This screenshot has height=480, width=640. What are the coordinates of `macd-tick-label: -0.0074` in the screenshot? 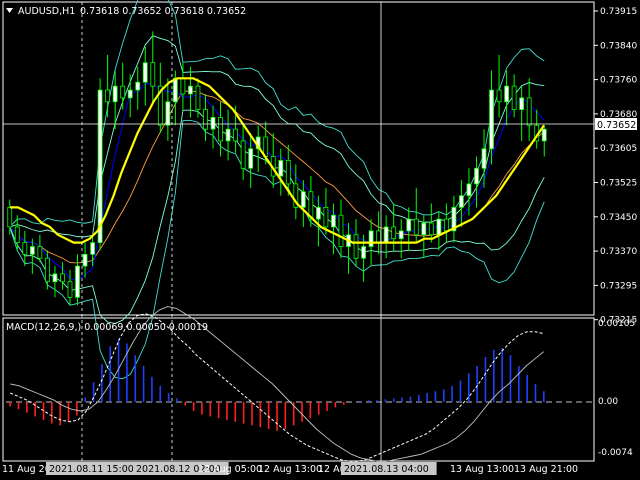 It's located at (615, 453).